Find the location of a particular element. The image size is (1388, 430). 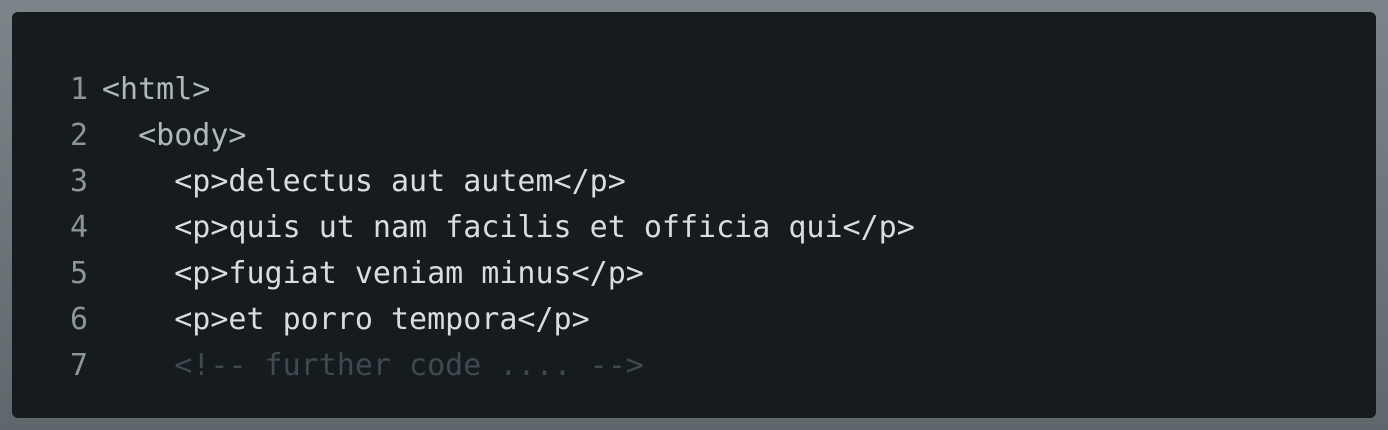

line-content: <p>delectus aut autem</p> is located at coordinates (364, 181).